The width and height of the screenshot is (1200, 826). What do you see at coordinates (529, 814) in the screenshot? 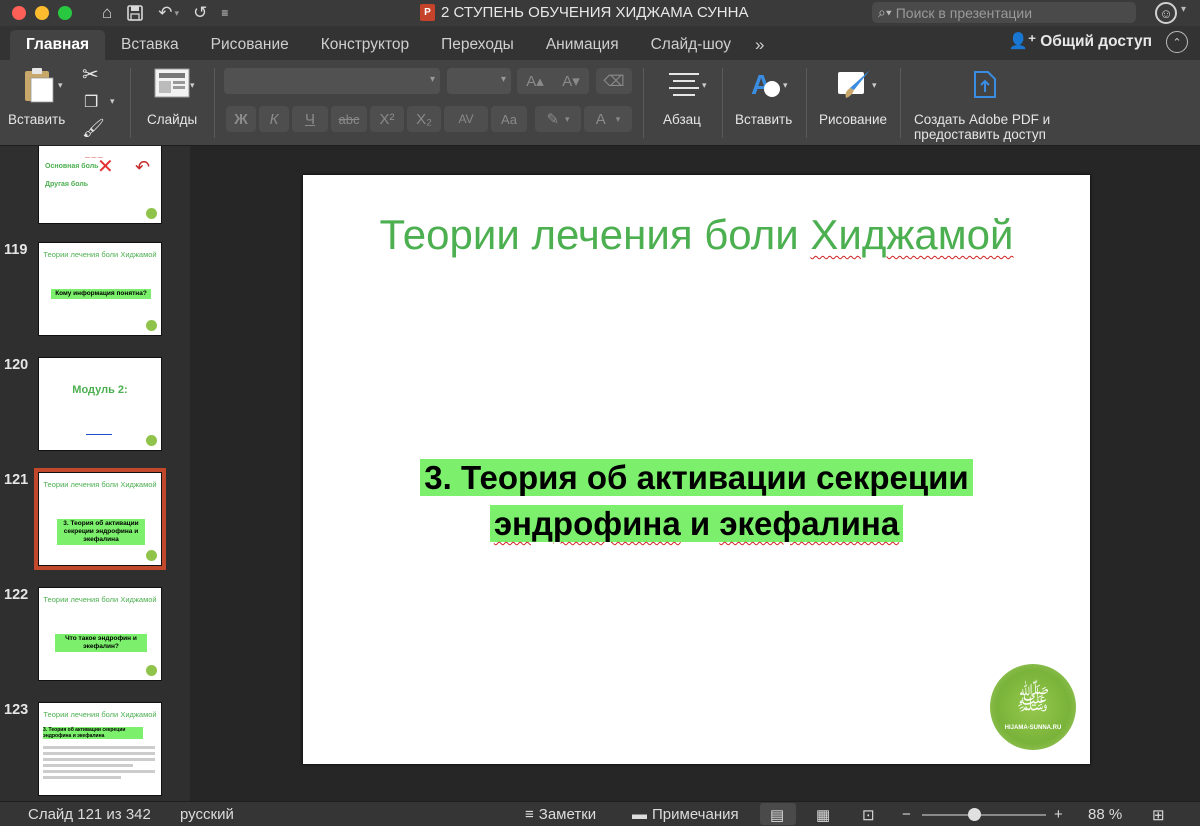
I see `notes-icon: ≡` at bounding box center [529, 814].